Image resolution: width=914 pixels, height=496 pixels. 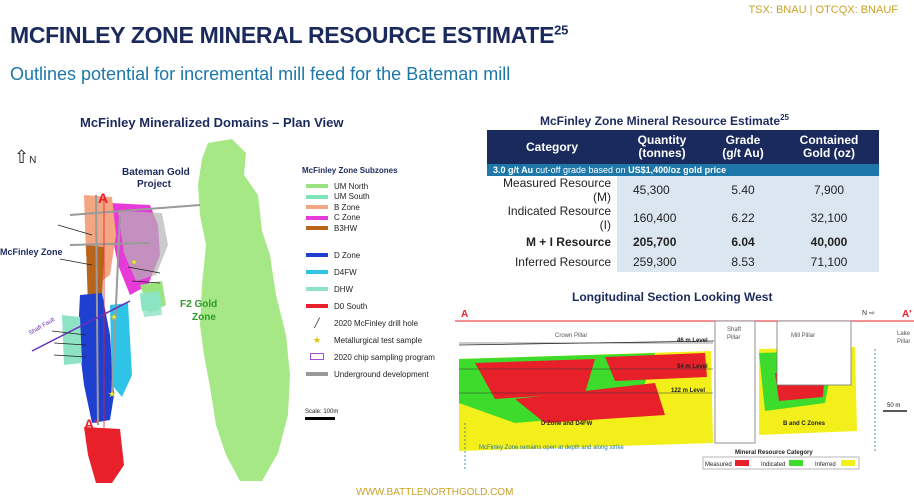 I want to click on svg-text: 46 m Level, so click(x=692, y=341).